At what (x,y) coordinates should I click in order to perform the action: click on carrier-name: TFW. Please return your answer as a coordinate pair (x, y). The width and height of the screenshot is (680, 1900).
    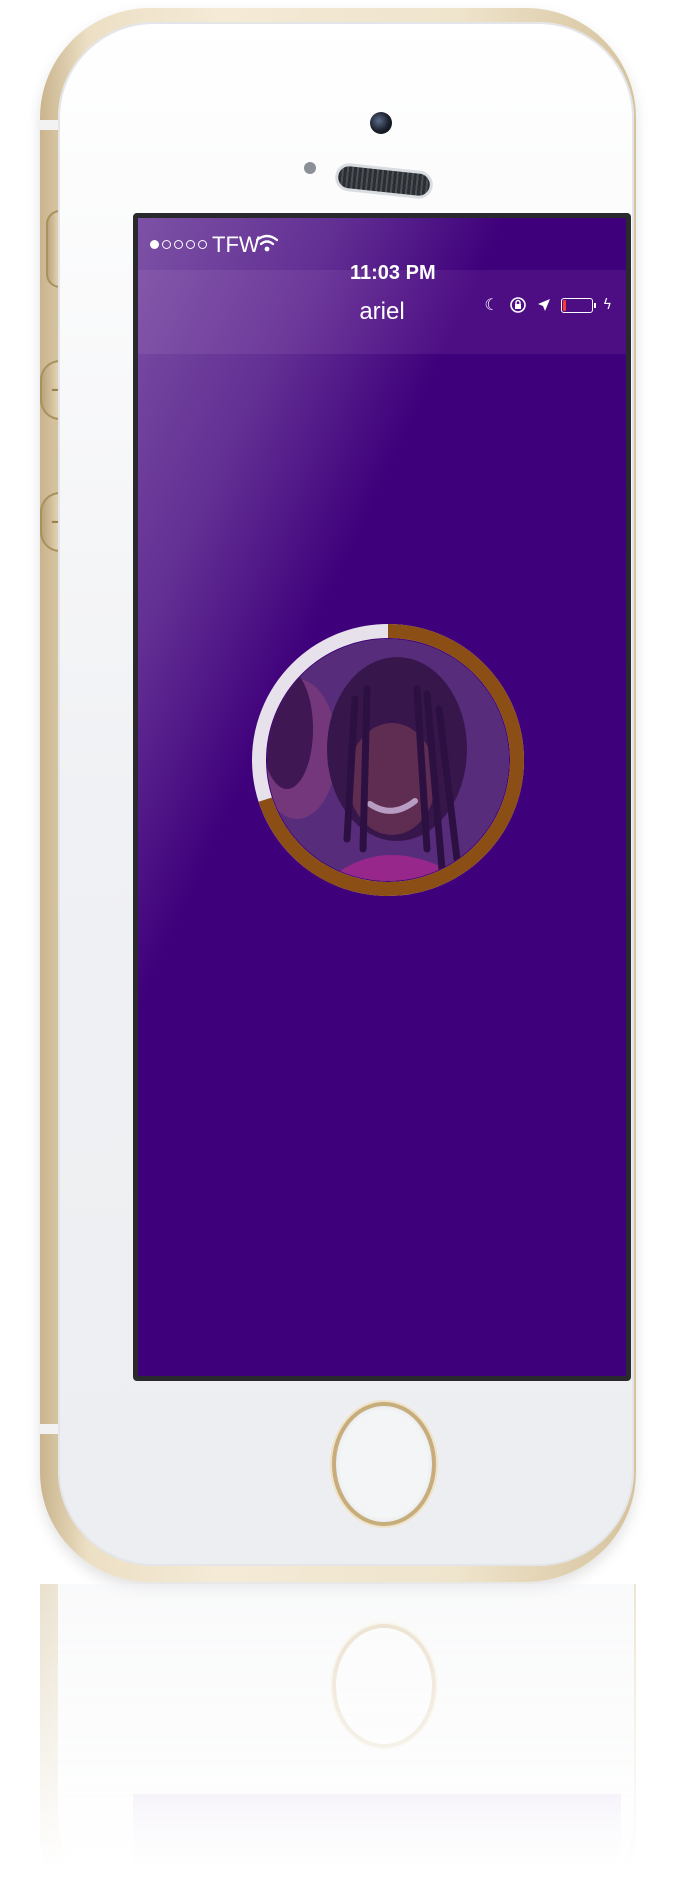
    Looking at the image, I should click on (236, 244).